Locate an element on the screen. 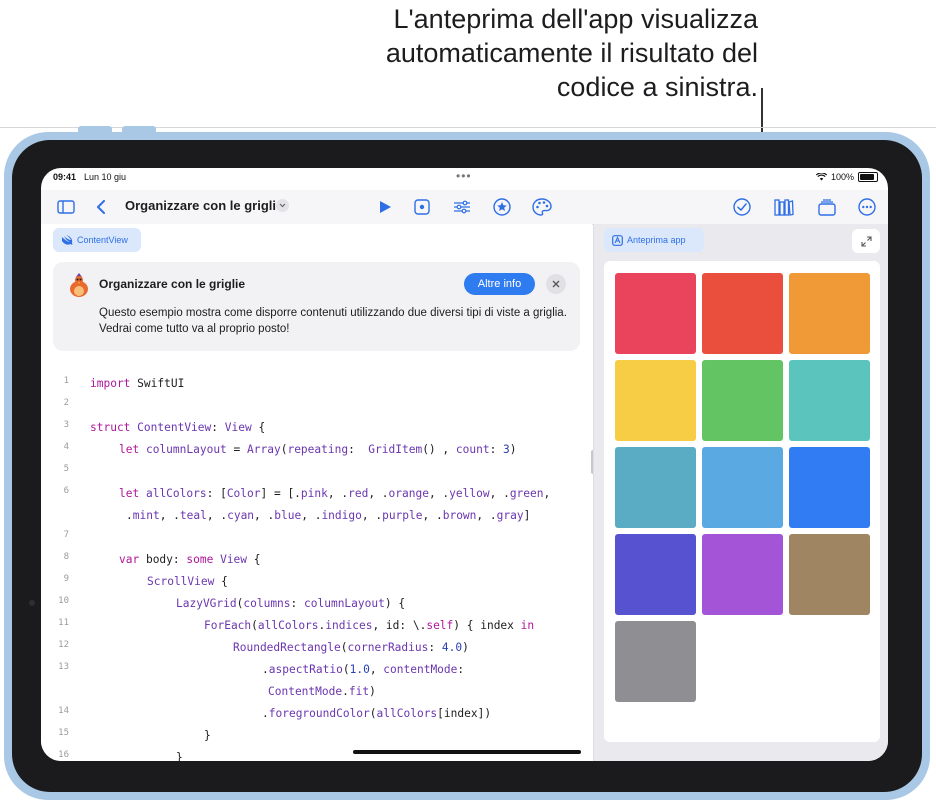  line-number: 14 is located at coordinates (63, 711).